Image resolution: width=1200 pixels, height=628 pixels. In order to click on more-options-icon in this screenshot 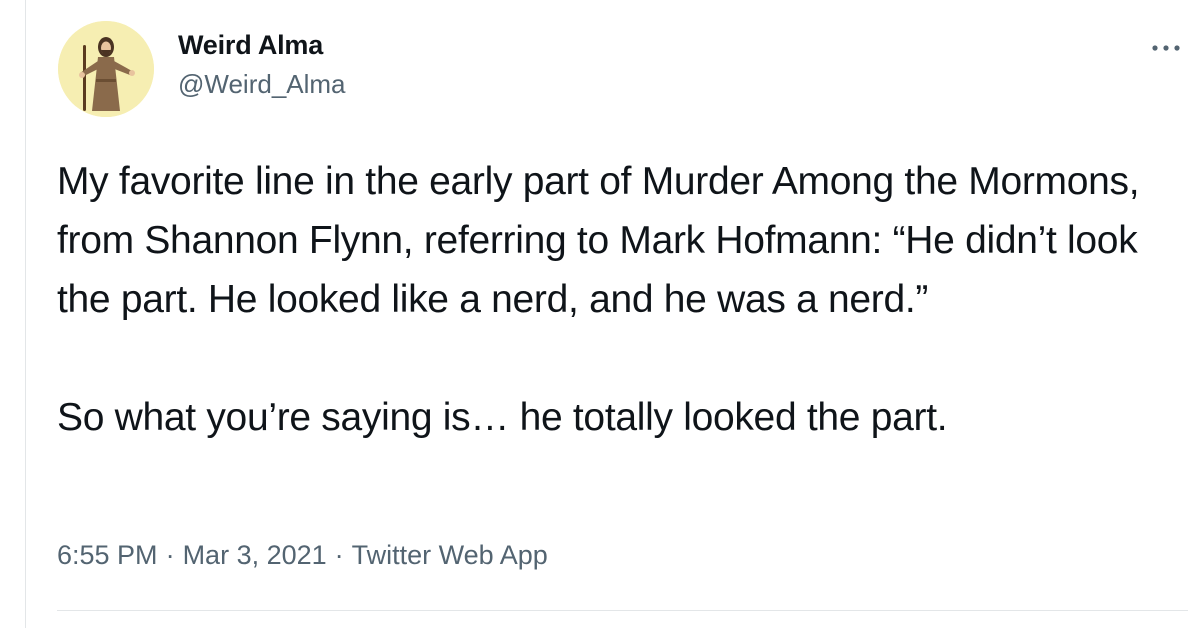, I will do `click(1166, 48)`.